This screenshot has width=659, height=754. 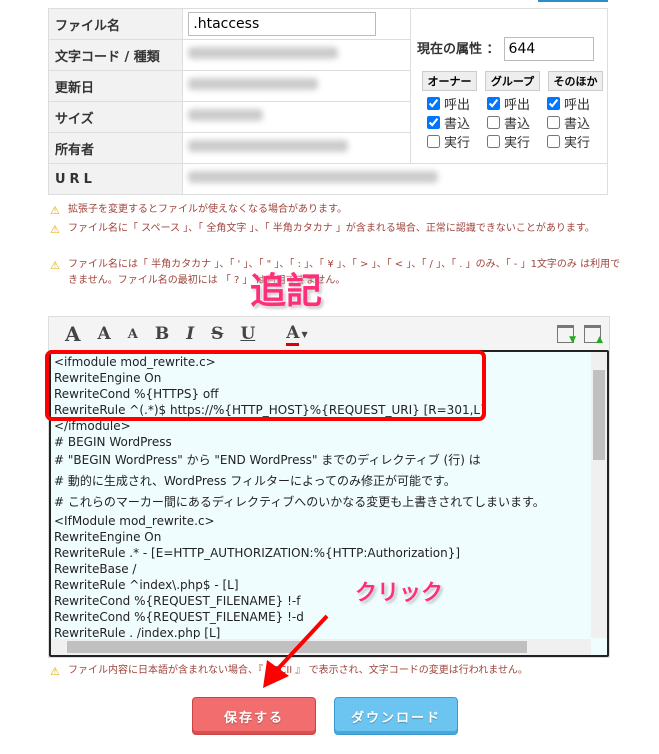 I want to click on import-icon: ▼, so click(x=566, y=335).